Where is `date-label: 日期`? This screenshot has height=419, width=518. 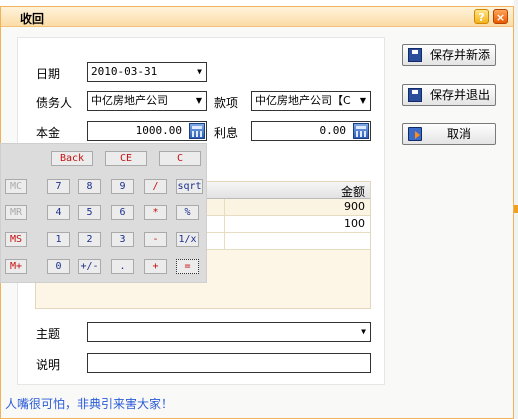 date-label: 日期 is located at coordinates (48, 74).